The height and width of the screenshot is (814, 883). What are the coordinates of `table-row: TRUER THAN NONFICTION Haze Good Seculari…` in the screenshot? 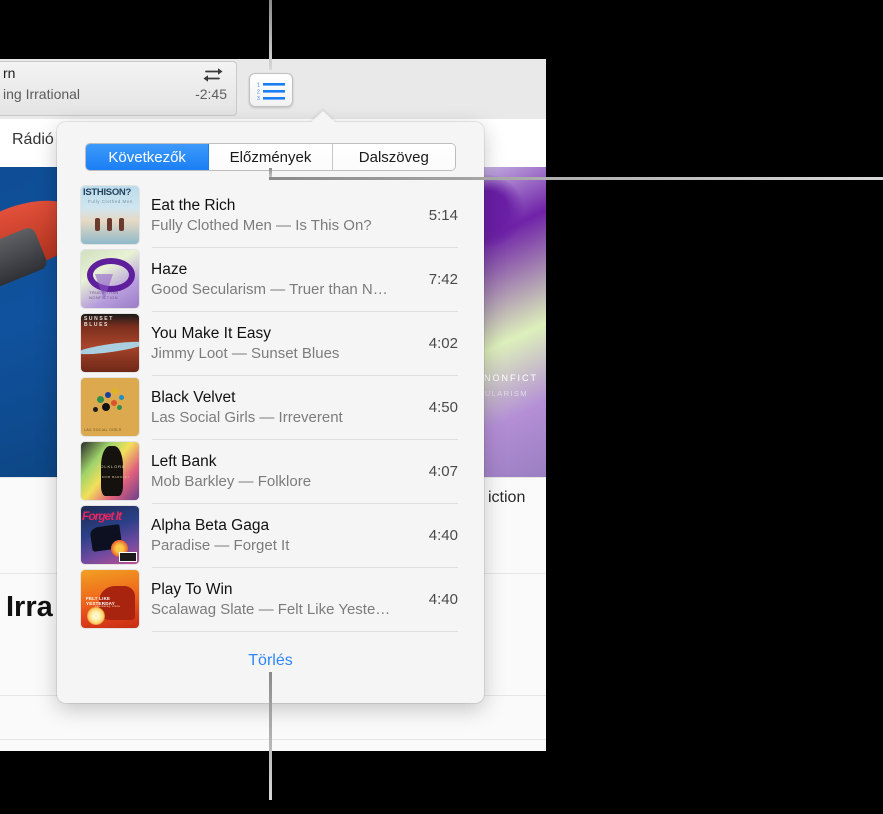 It's located at (270, 279).